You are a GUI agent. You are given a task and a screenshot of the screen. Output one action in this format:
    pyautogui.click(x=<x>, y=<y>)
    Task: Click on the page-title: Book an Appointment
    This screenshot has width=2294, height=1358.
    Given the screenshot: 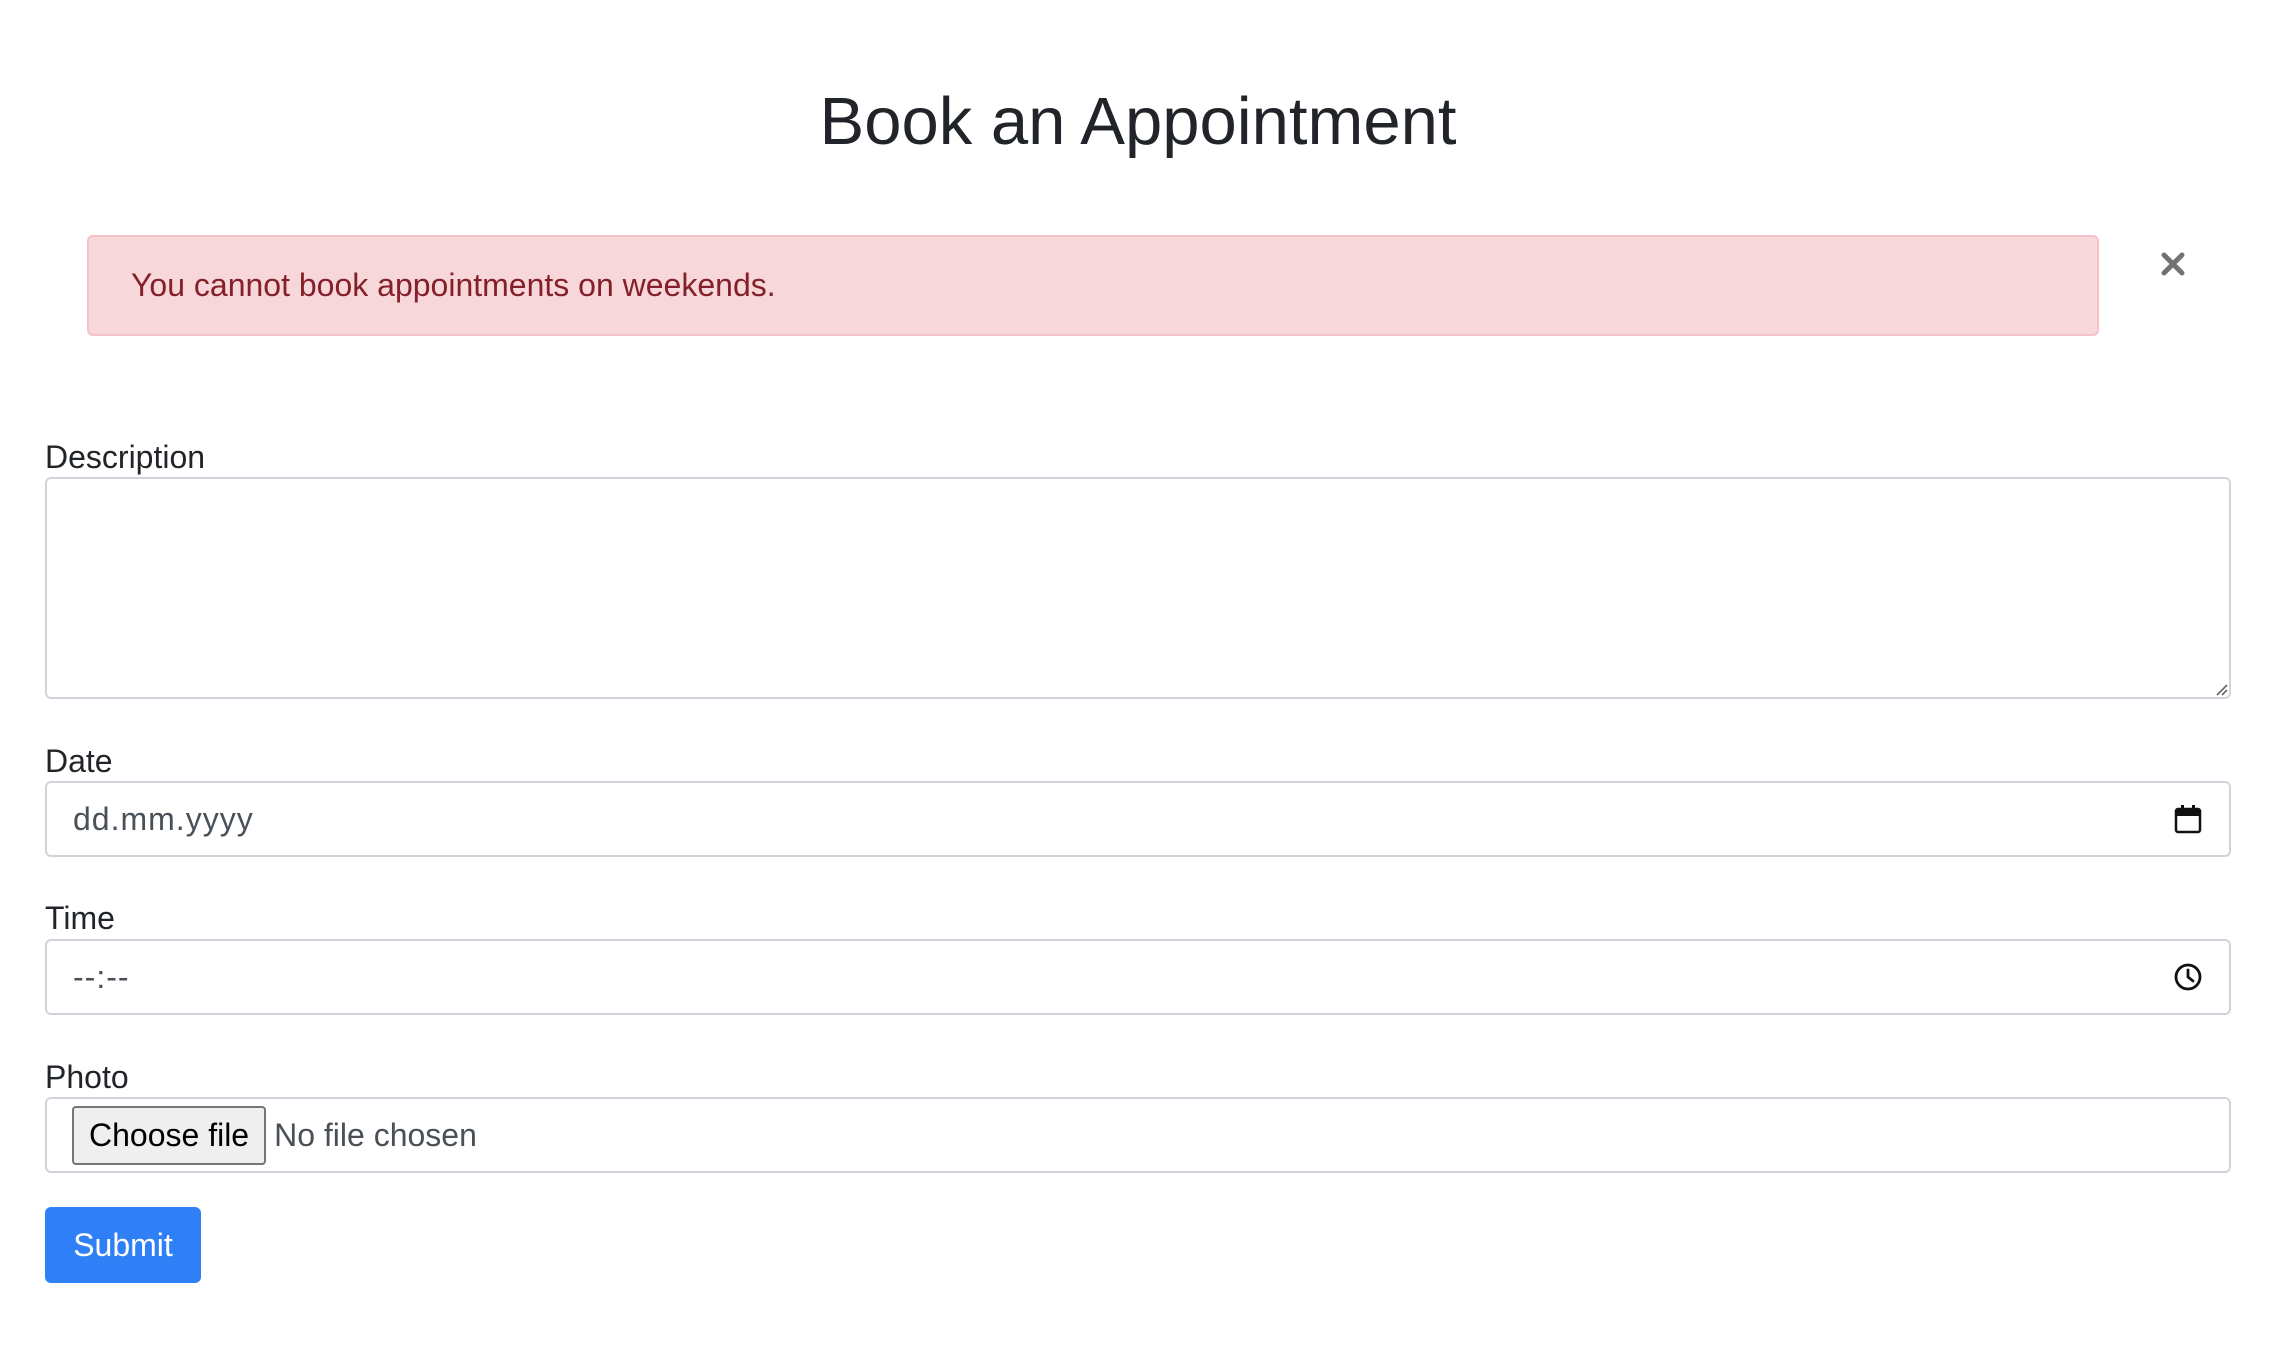 What is the action you would take?
    pyautogui.click(x=1138, y=121)
    